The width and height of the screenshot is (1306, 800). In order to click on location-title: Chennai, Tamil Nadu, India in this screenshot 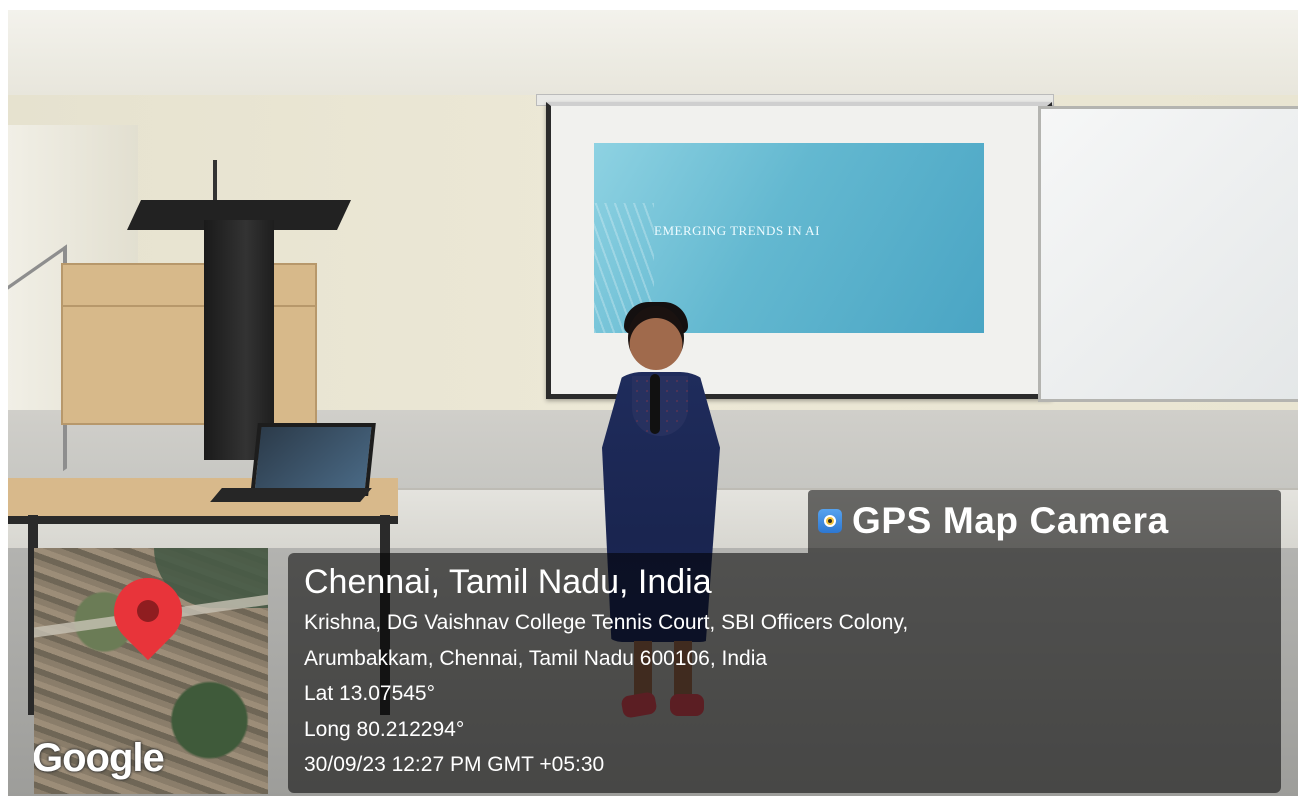, I will do `click(508, 582)`.